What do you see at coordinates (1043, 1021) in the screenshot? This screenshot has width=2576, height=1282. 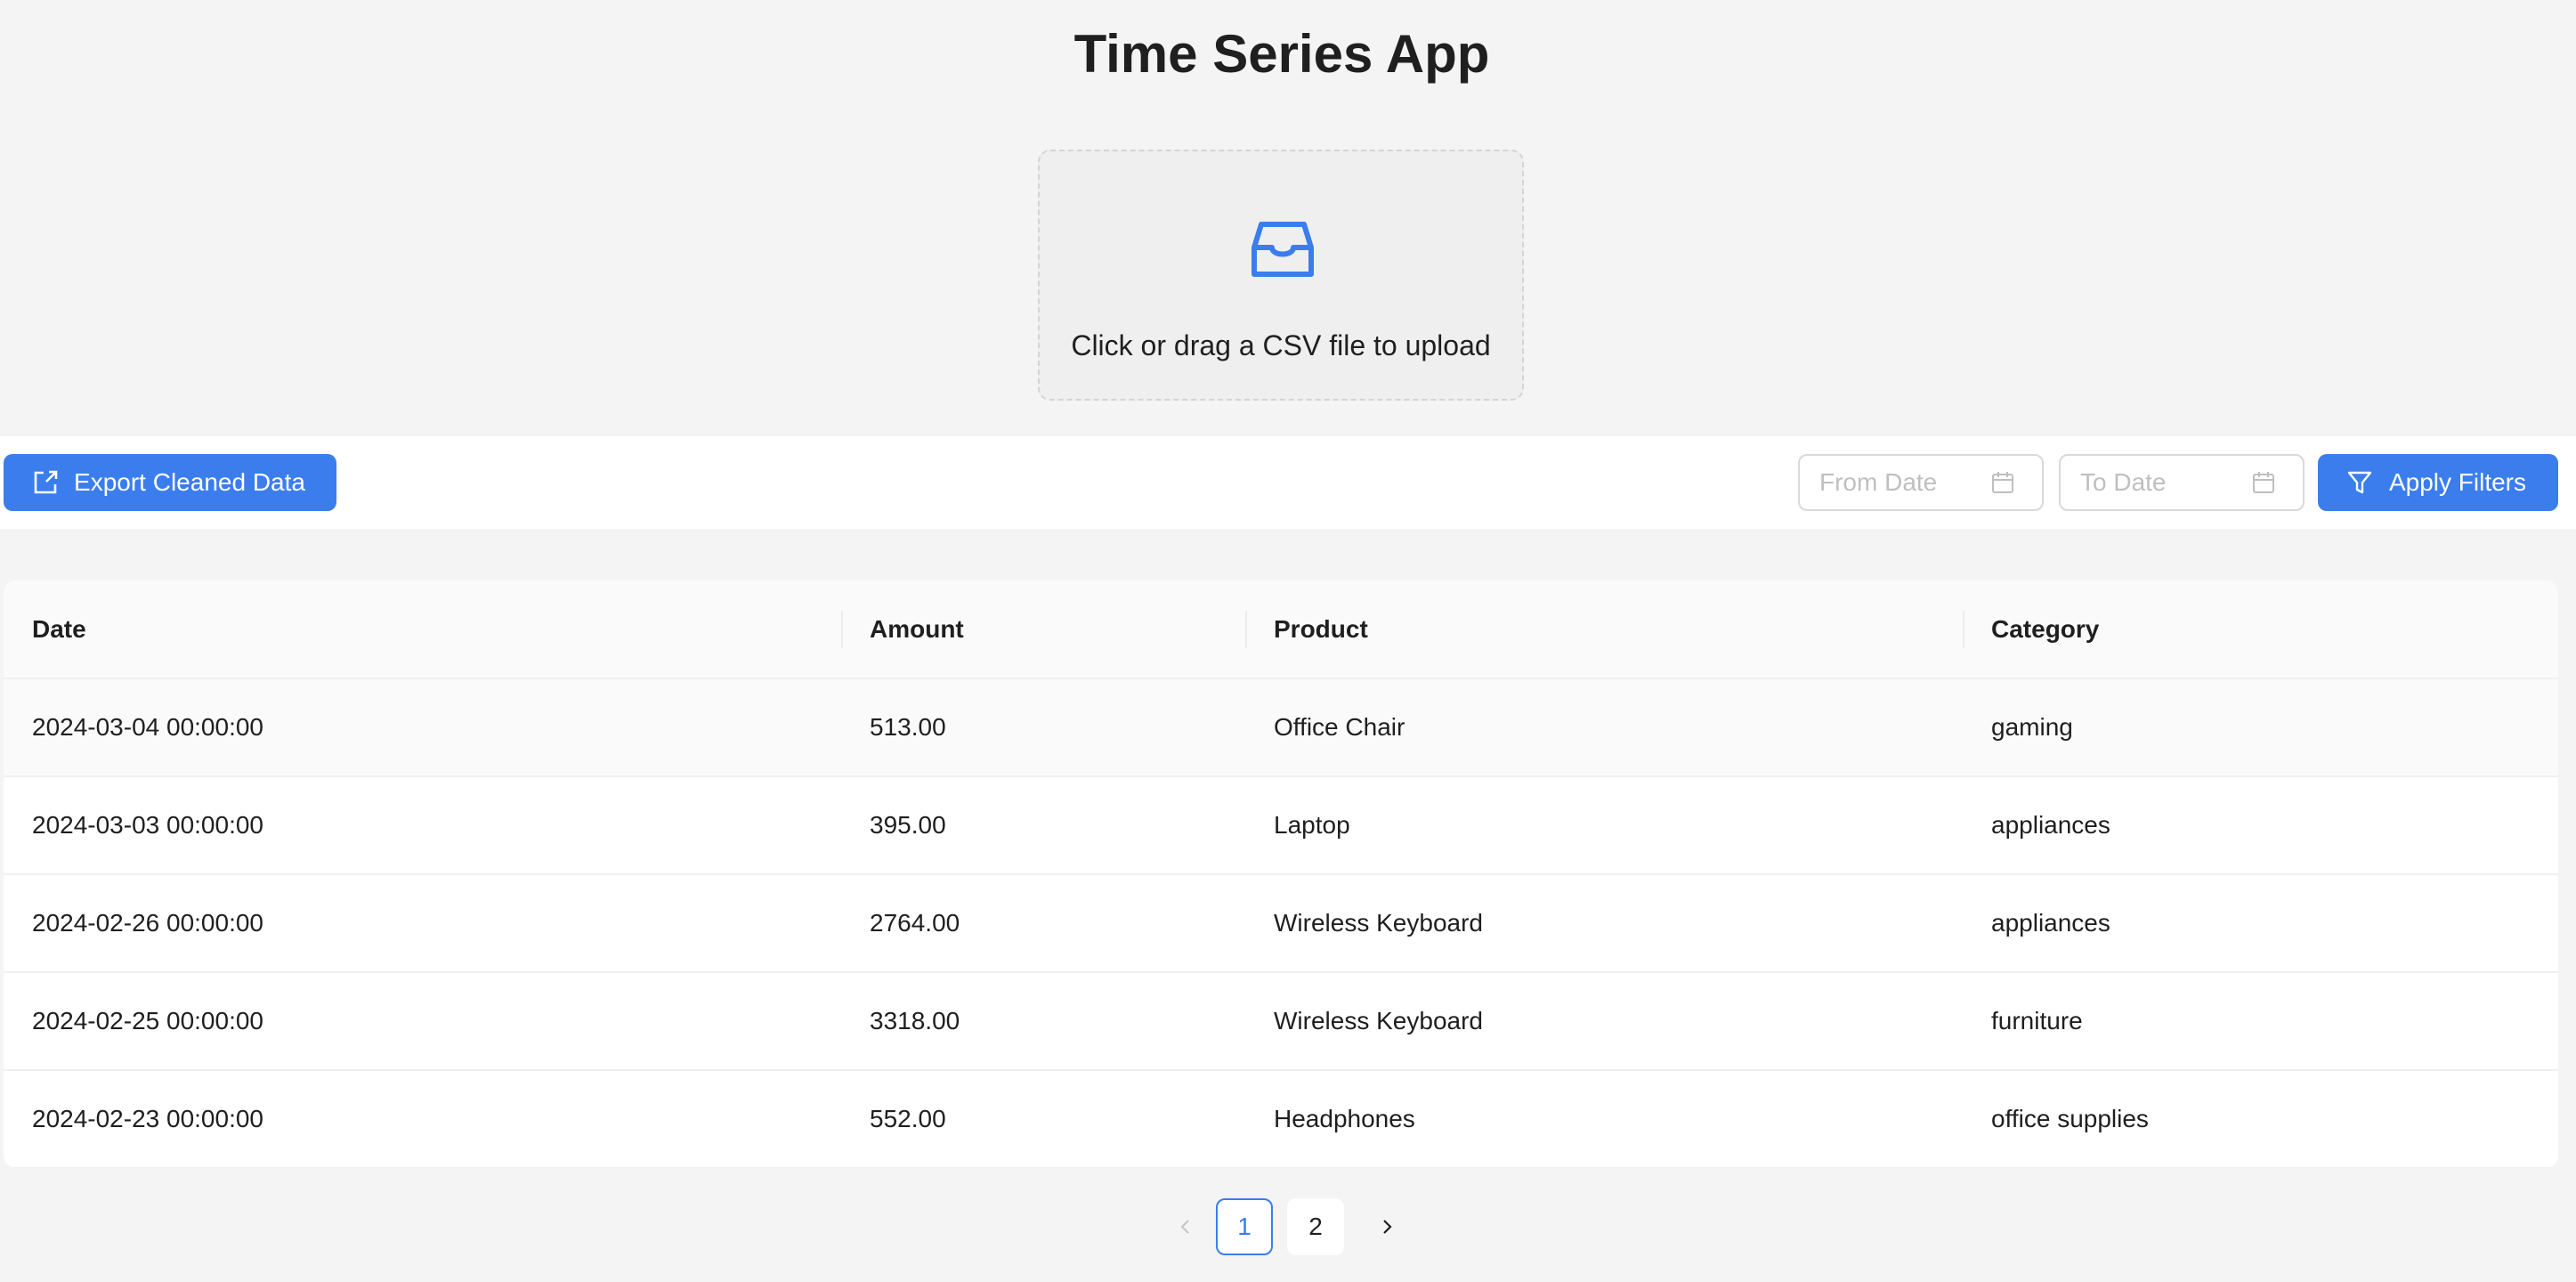 I see `cell-amount: 3318.00` at bounding box center [1043, 1021].